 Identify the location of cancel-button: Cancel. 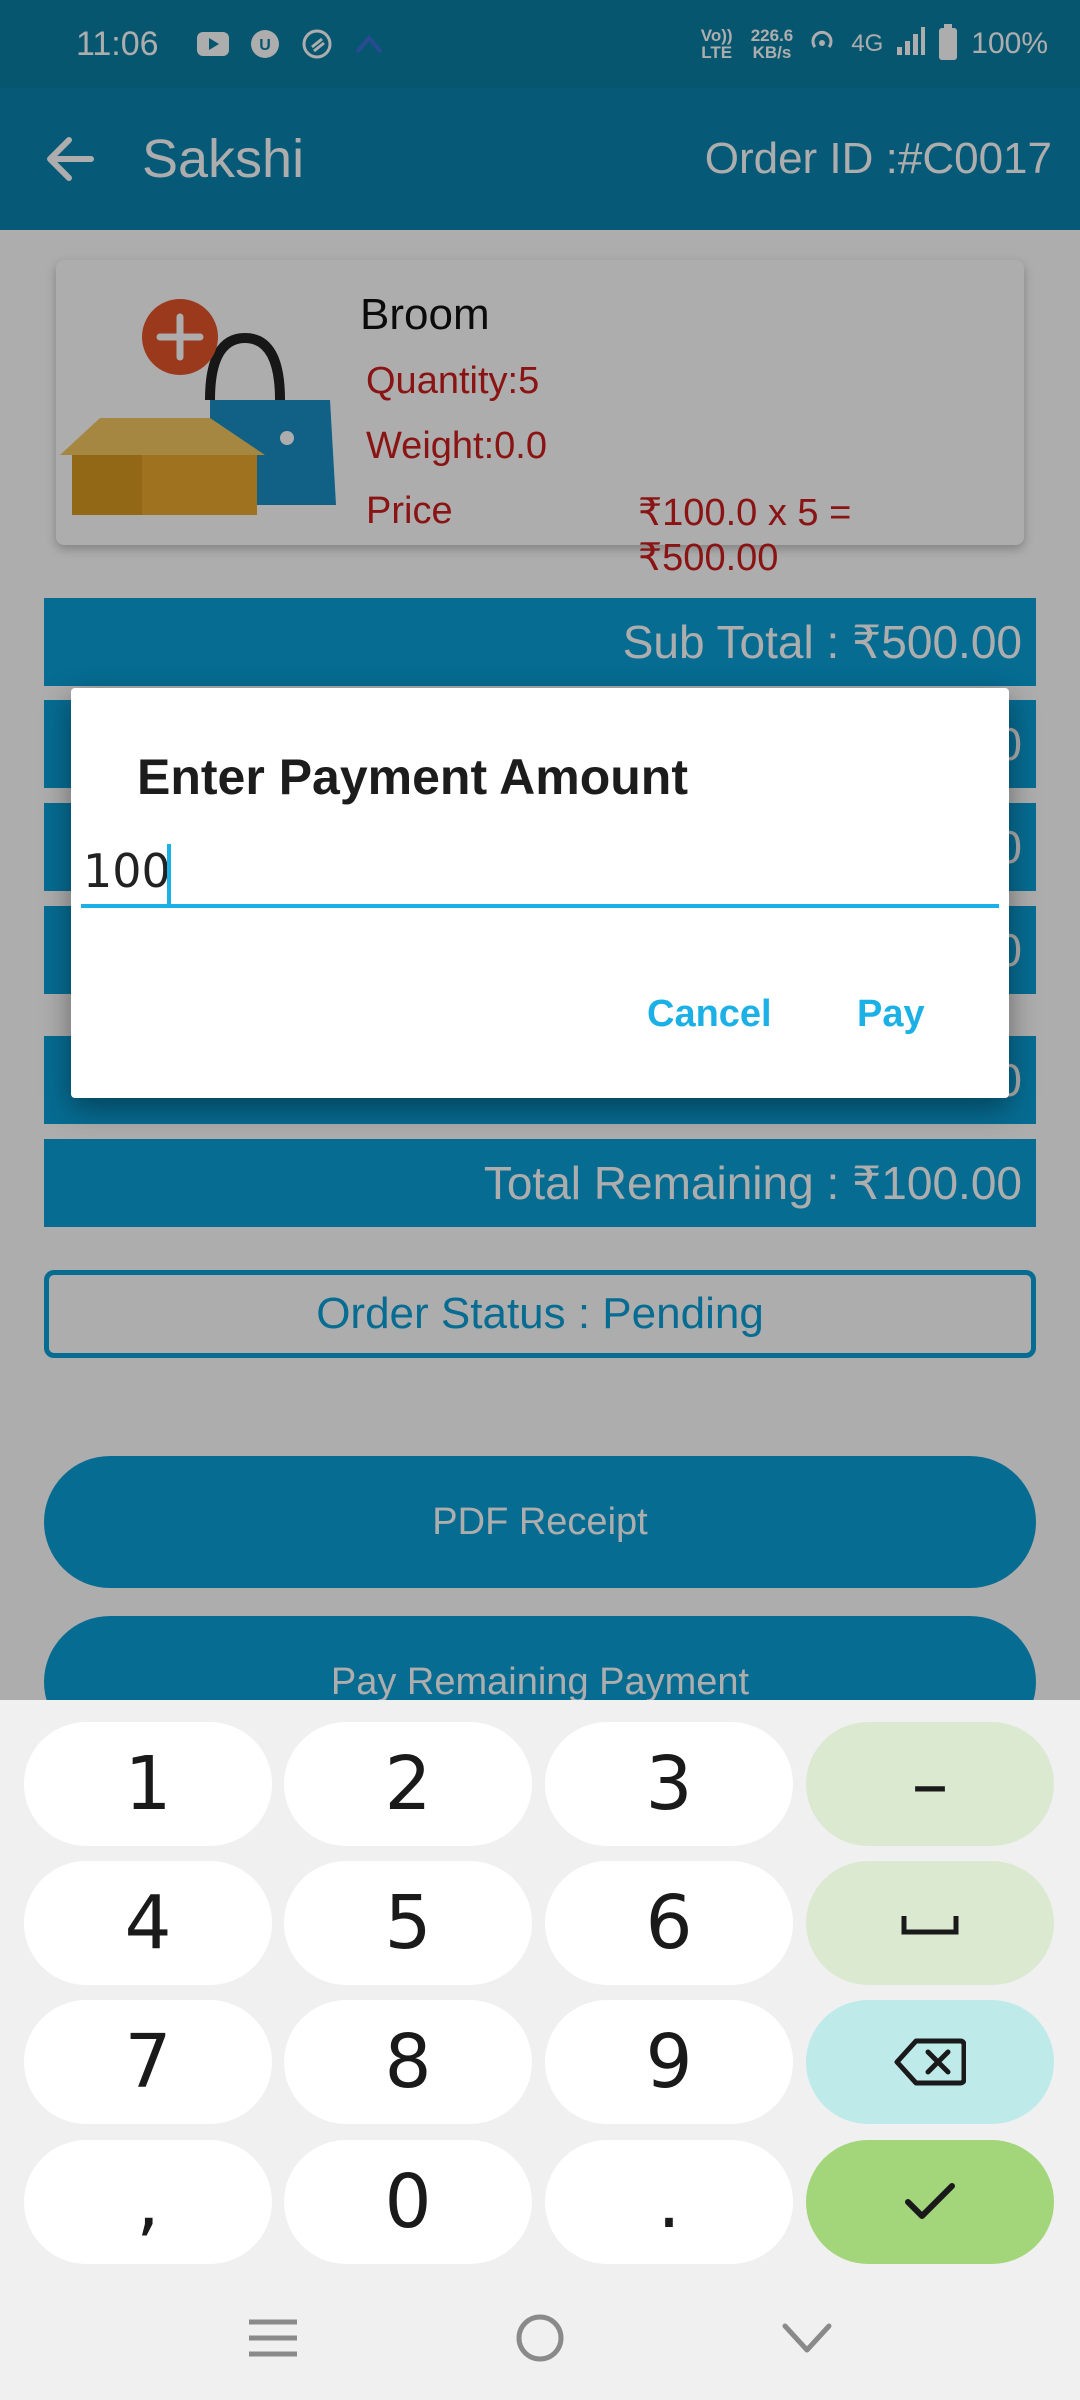
(709, 1014).